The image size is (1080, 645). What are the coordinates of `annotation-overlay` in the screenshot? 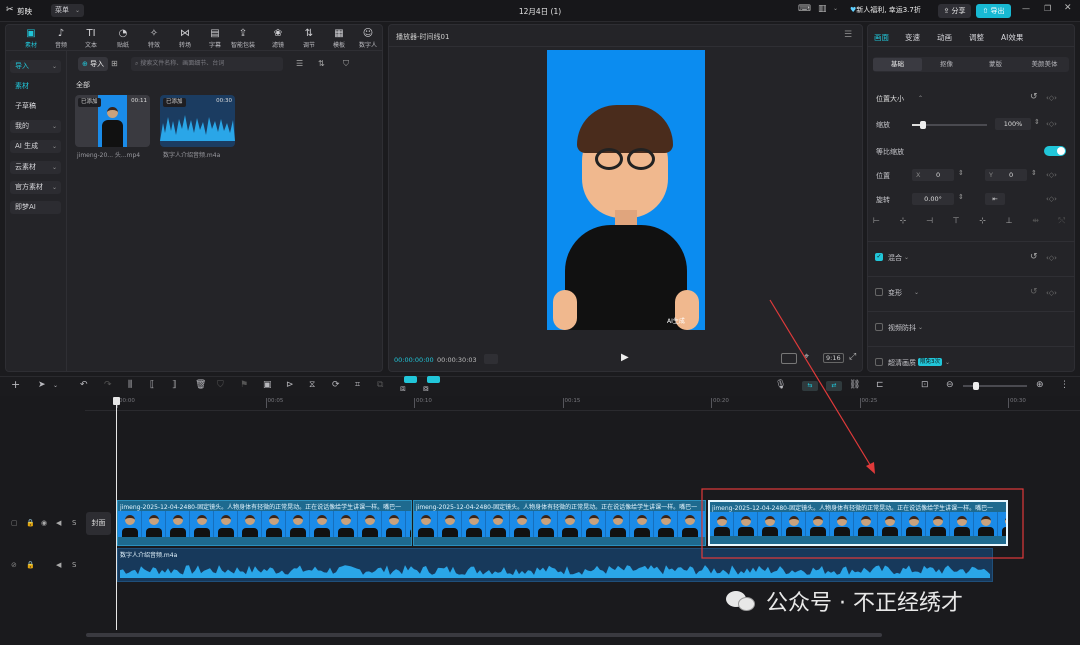 It's located at (862, 429).